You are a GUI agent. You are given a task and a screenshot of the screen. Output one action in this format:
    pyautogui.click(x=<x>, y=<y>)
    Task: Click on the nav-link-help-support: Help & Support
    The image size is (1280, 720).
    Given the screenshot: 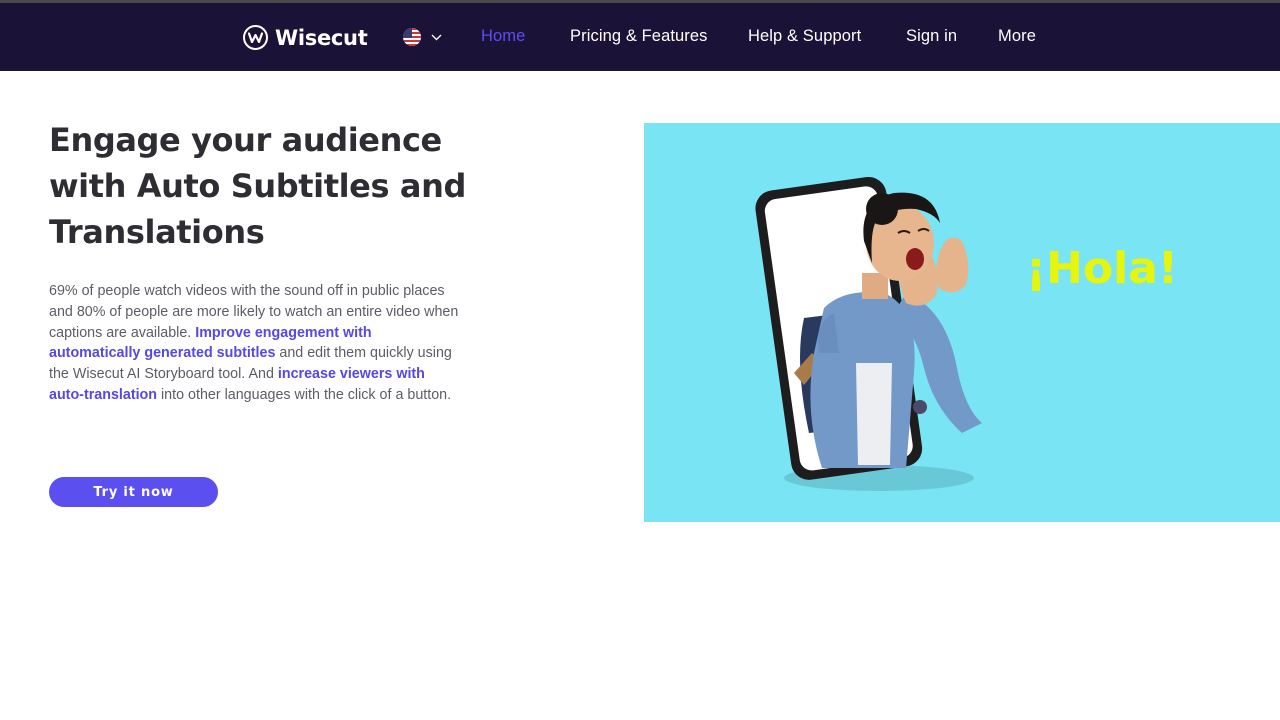 What is the action you would take?
    pyautogui.click(x=804, y=36)
    